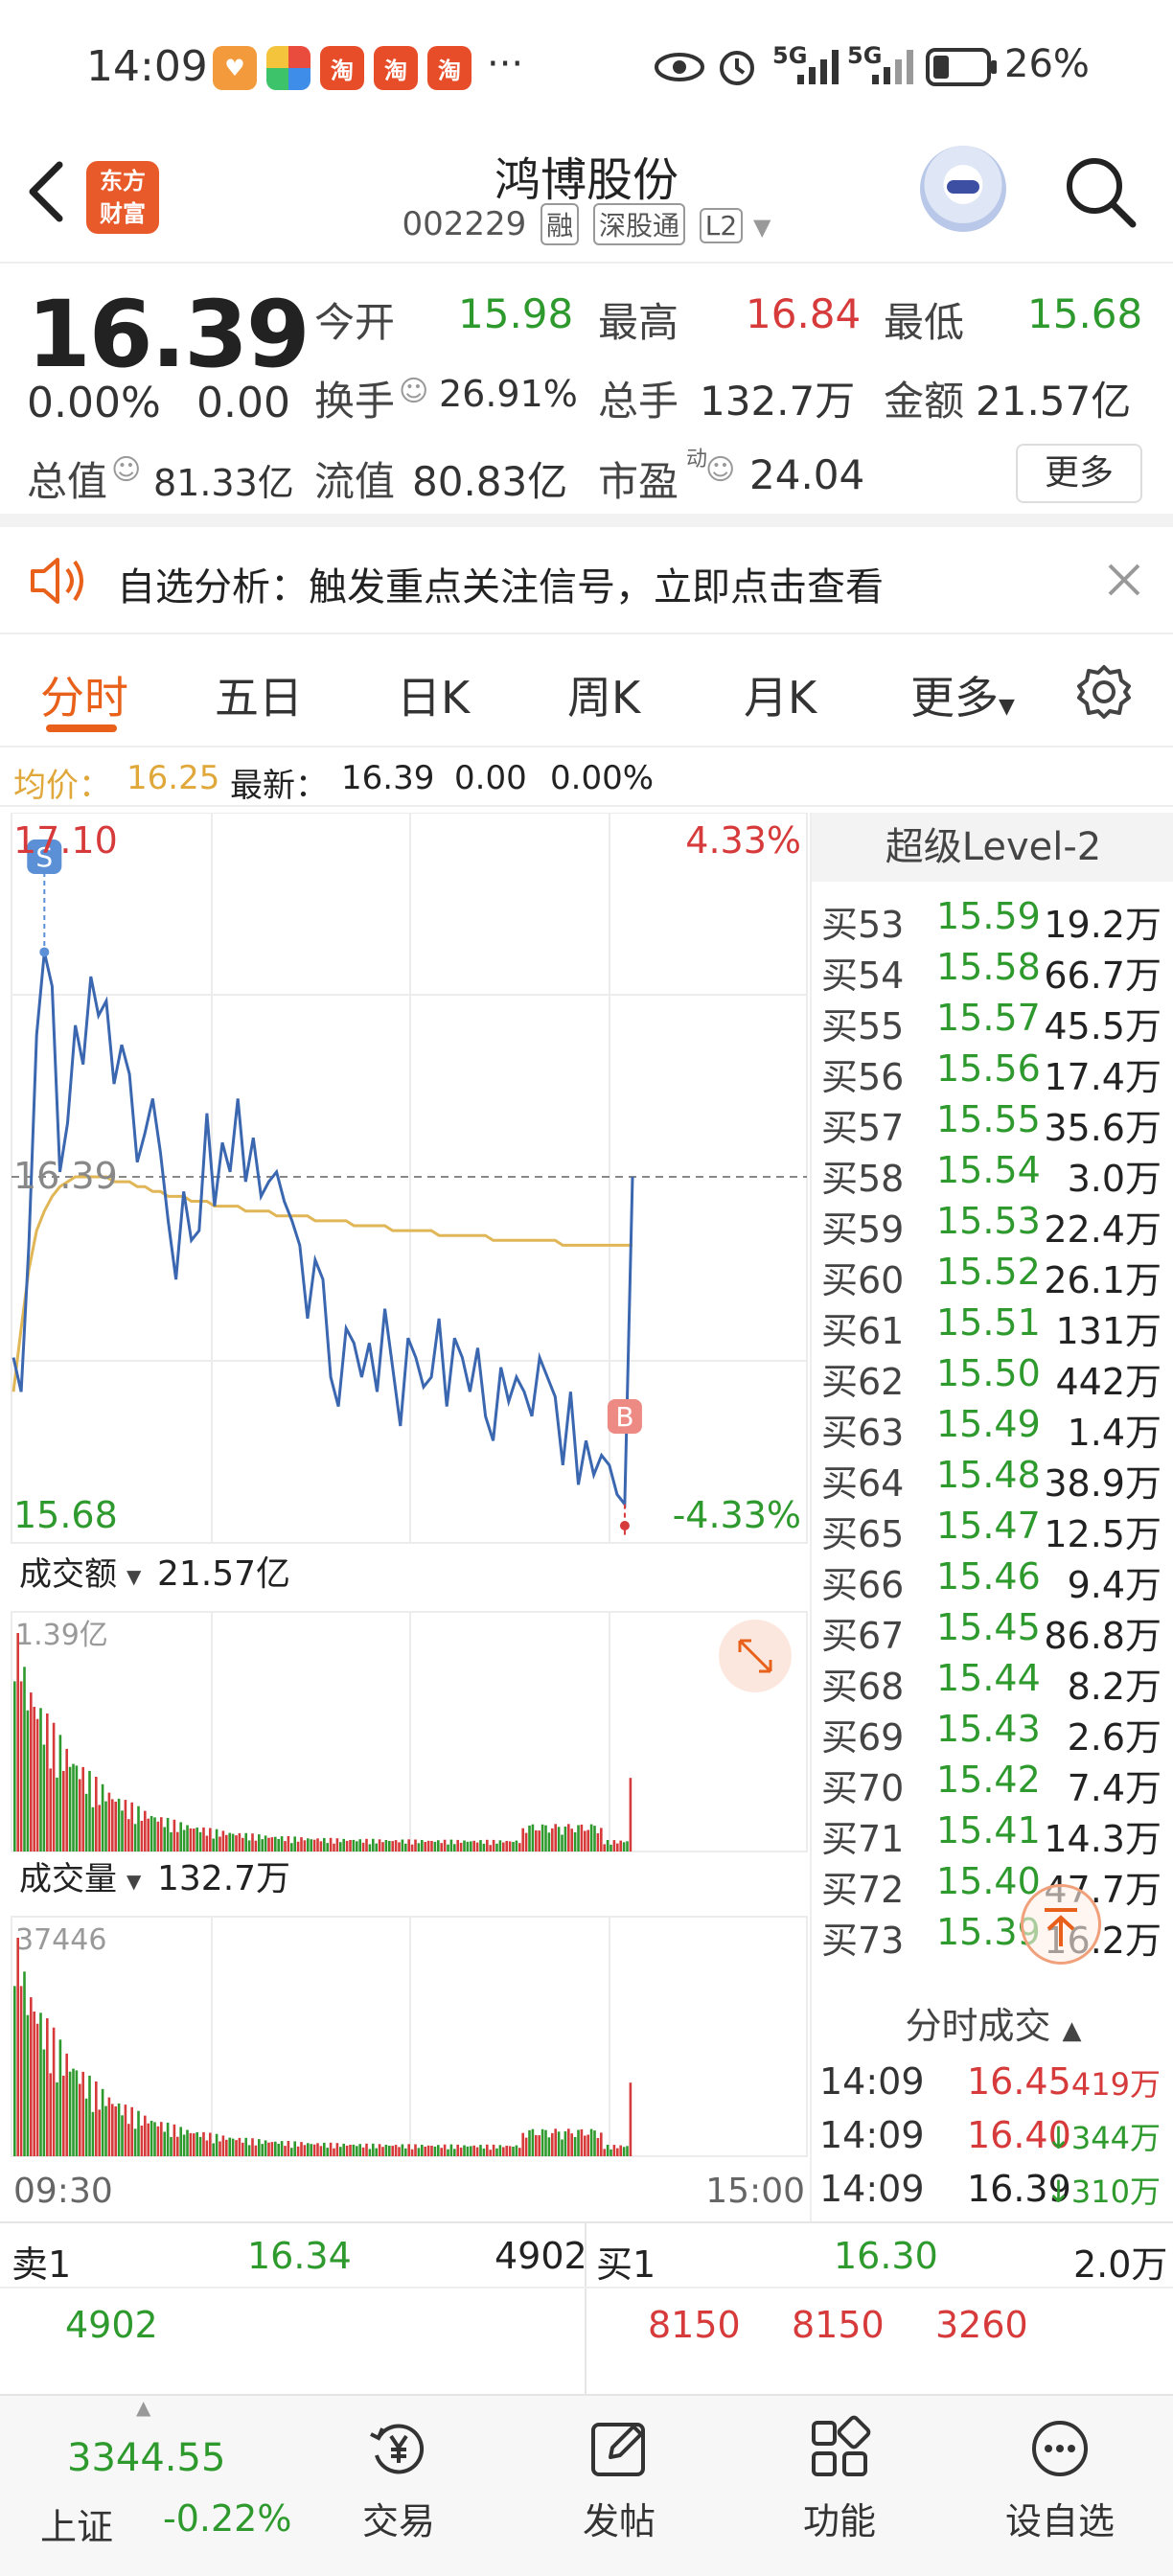  I want to click on trade-row: 14:09 16.40 ↓344万, so click(996, 2141).